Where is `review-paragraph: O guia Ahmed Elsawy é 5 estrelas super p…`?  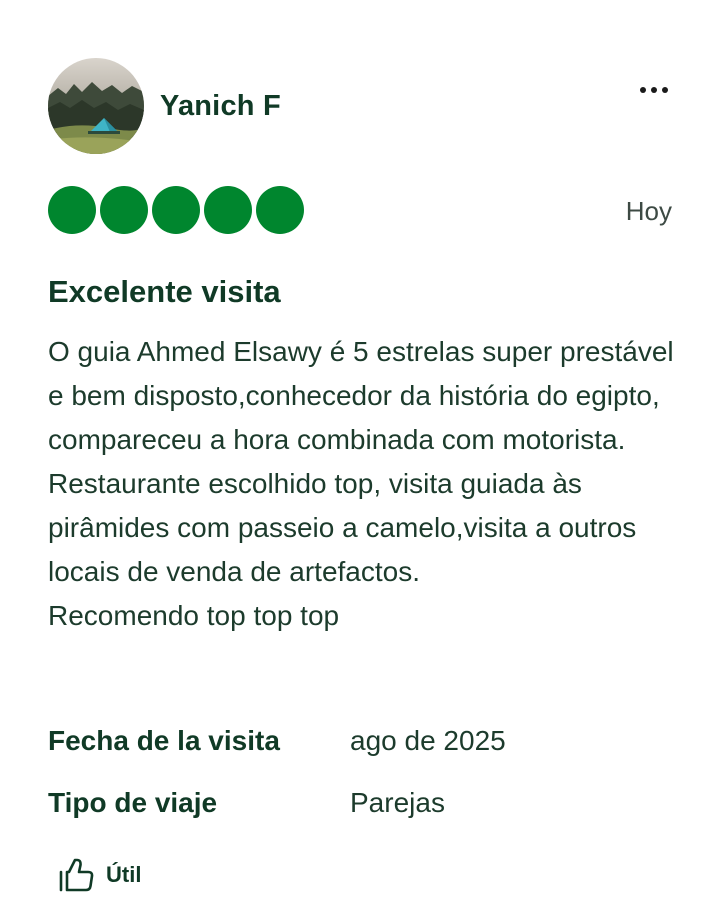
review-paragraph: O guia Ahmed Elsawy é 5 estrelas super p… is located at coordinates (361, 395).